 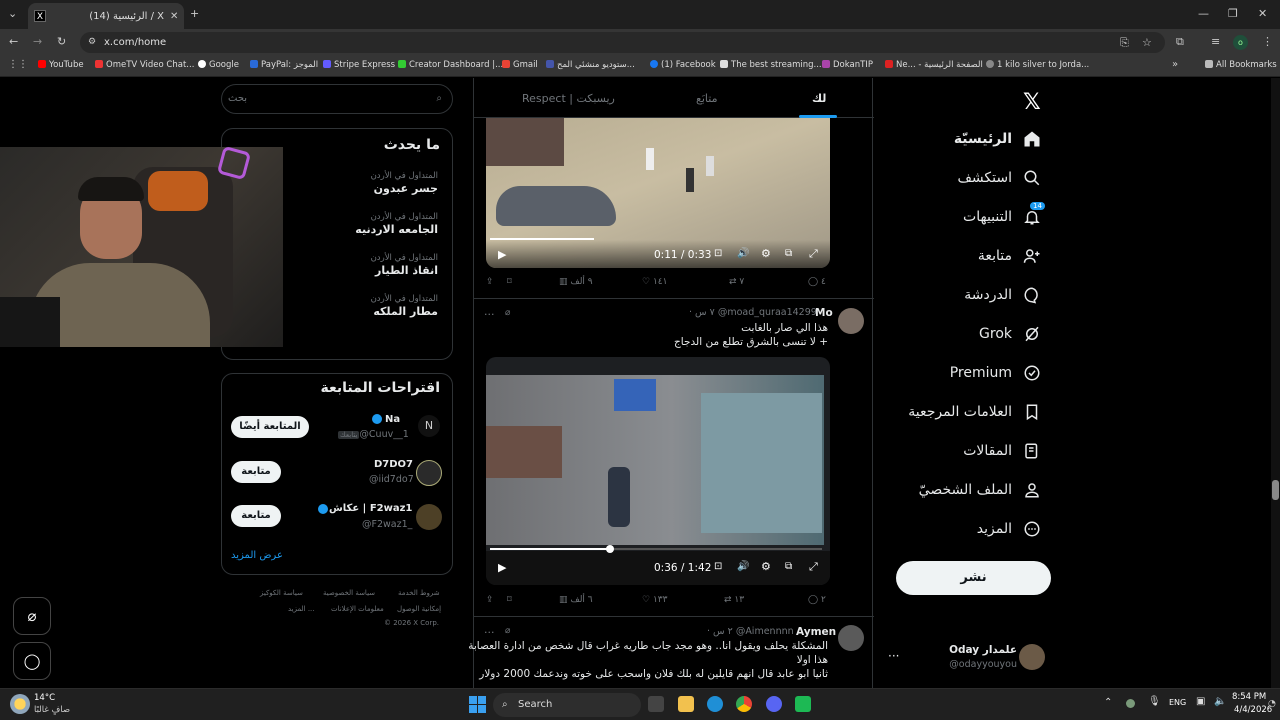 What do you see at coordinates (654, 282) in the screenshot?
I see `like-button: ♡ ١٤١` at bounding box center [654, 282].